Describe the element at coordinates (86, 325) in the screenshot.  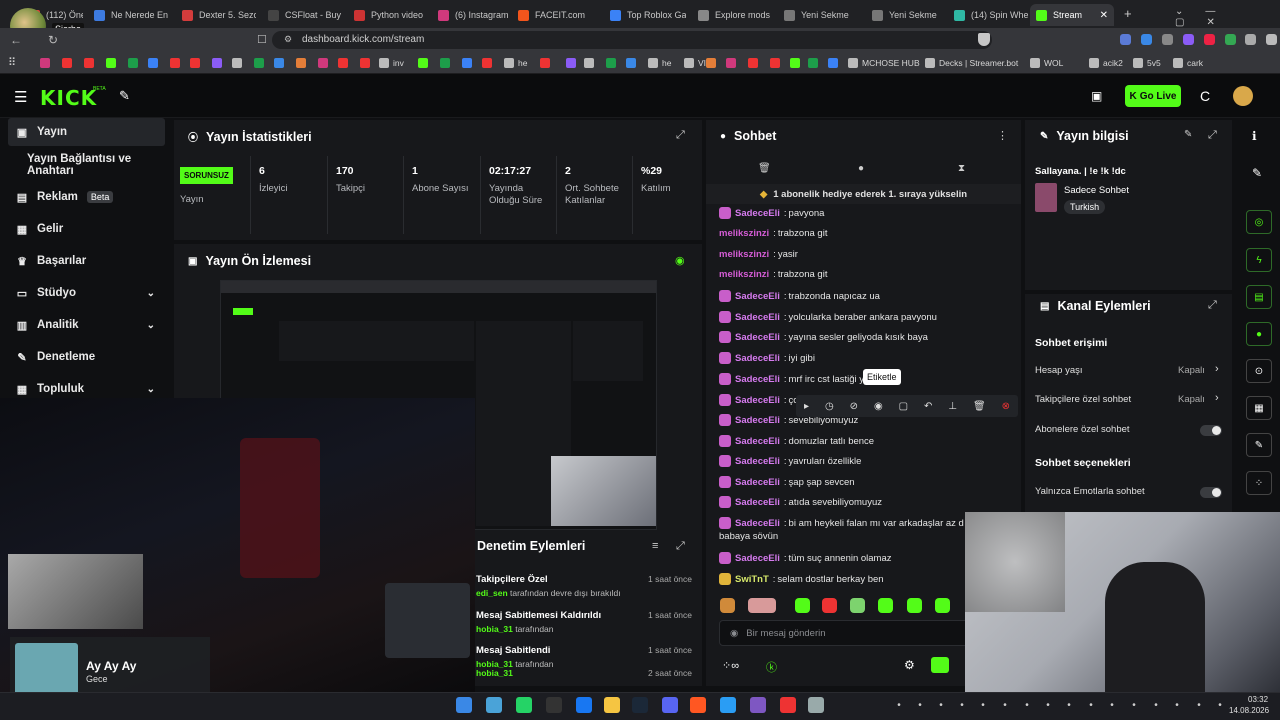
I see `sidebar-item: ▥ Analitik ⌄` at that location.